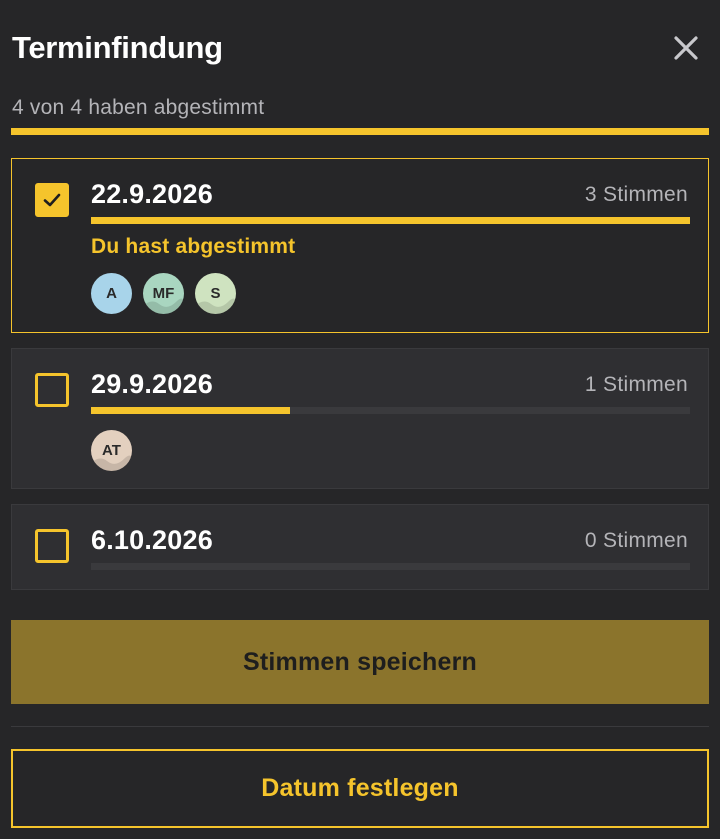  Describe the element at coordinates (636, 384) in the screenshot. I see `option-vote-count: 1 Stimmen` at that location.